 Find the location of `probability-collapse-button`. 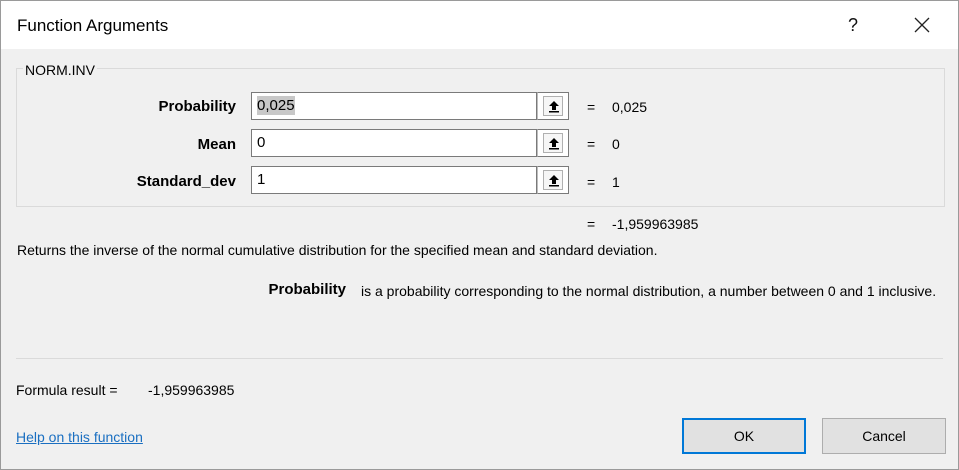

probability-collapse-button is located at coordinates (553, 106).